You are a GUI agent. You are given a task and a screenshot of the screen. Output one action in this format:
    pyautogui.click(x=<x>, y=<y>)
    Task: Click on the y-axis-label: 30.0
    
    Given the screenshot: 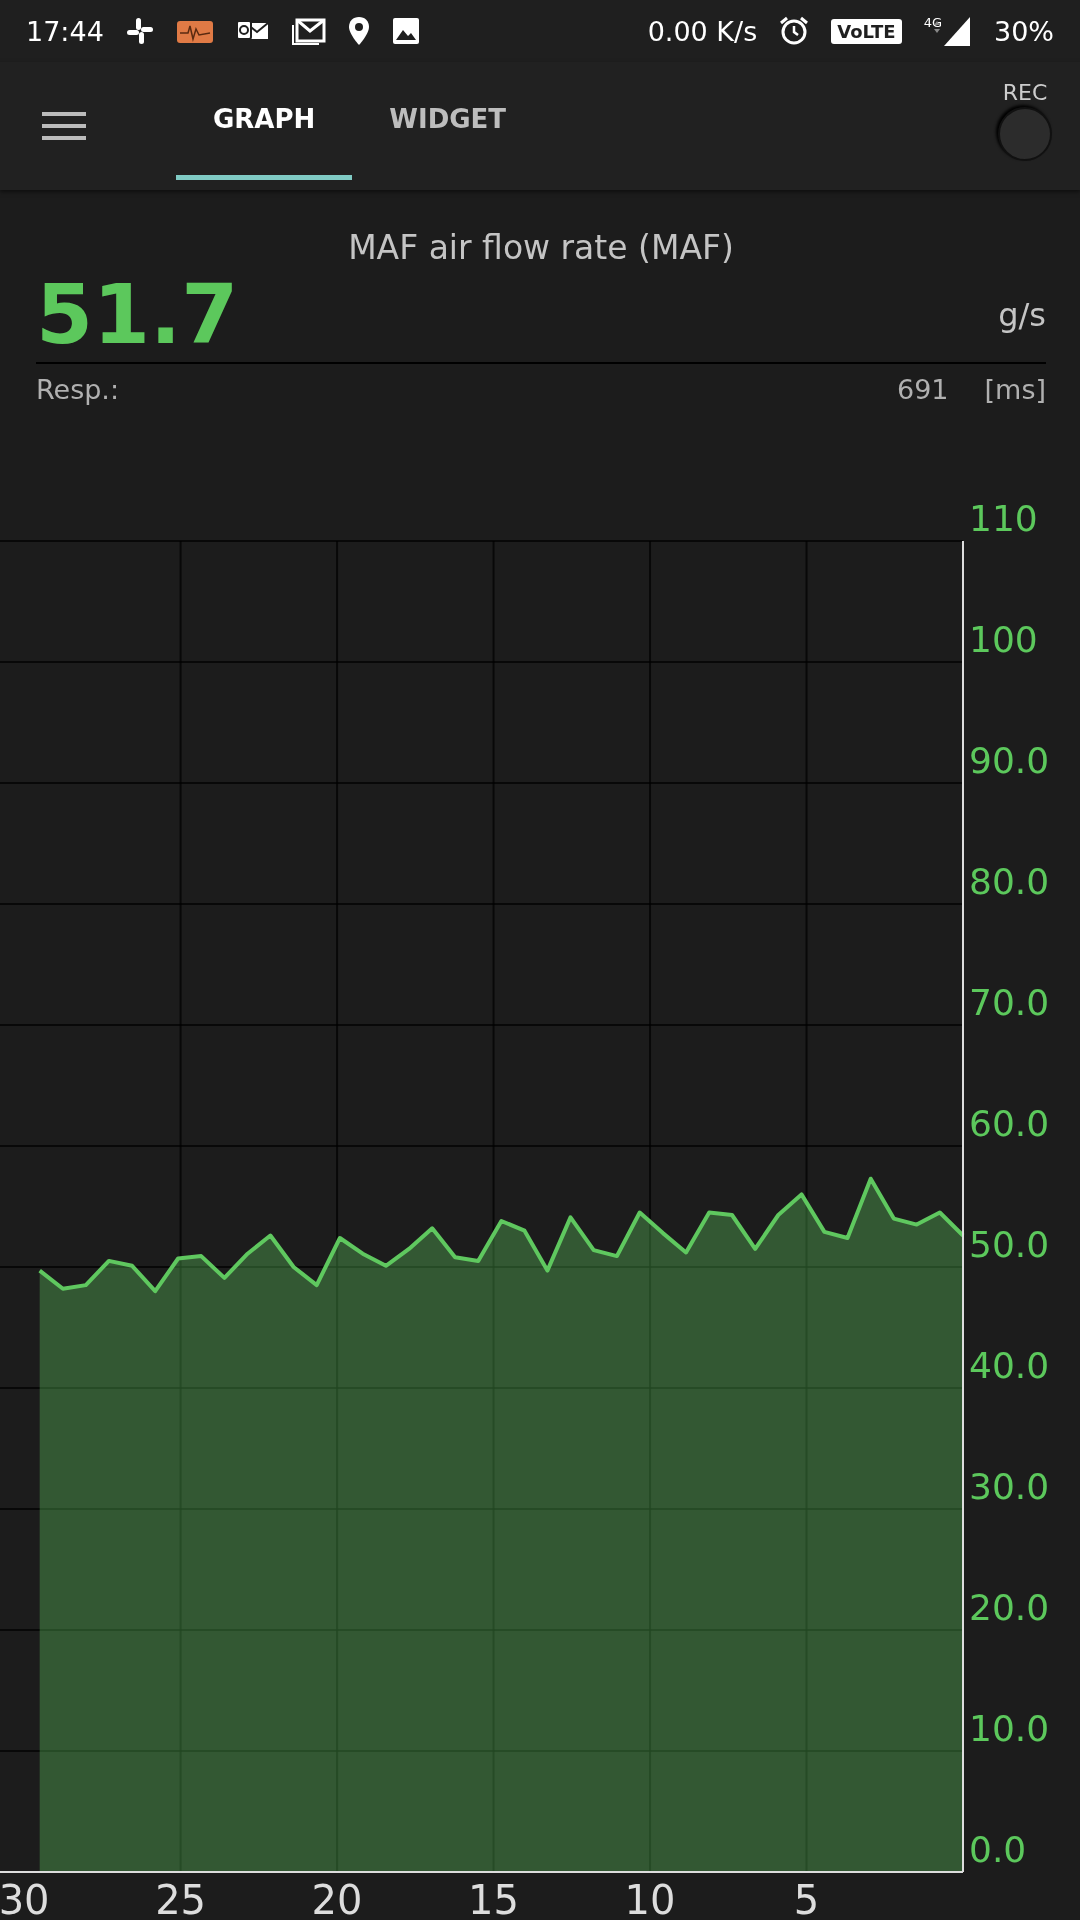 What is the action you would take?
    pyautogui.click(x=1009, y=1486)
    